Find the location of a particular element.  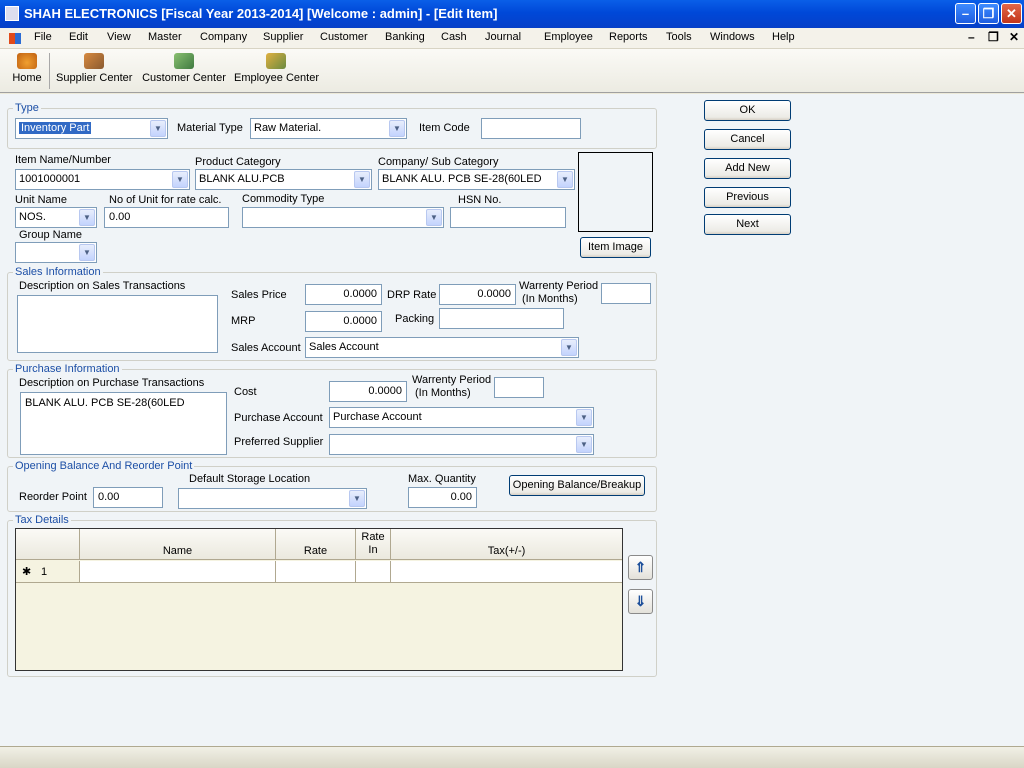

reorder-point-label: Reorder Point is located at coordinates (53, 497).